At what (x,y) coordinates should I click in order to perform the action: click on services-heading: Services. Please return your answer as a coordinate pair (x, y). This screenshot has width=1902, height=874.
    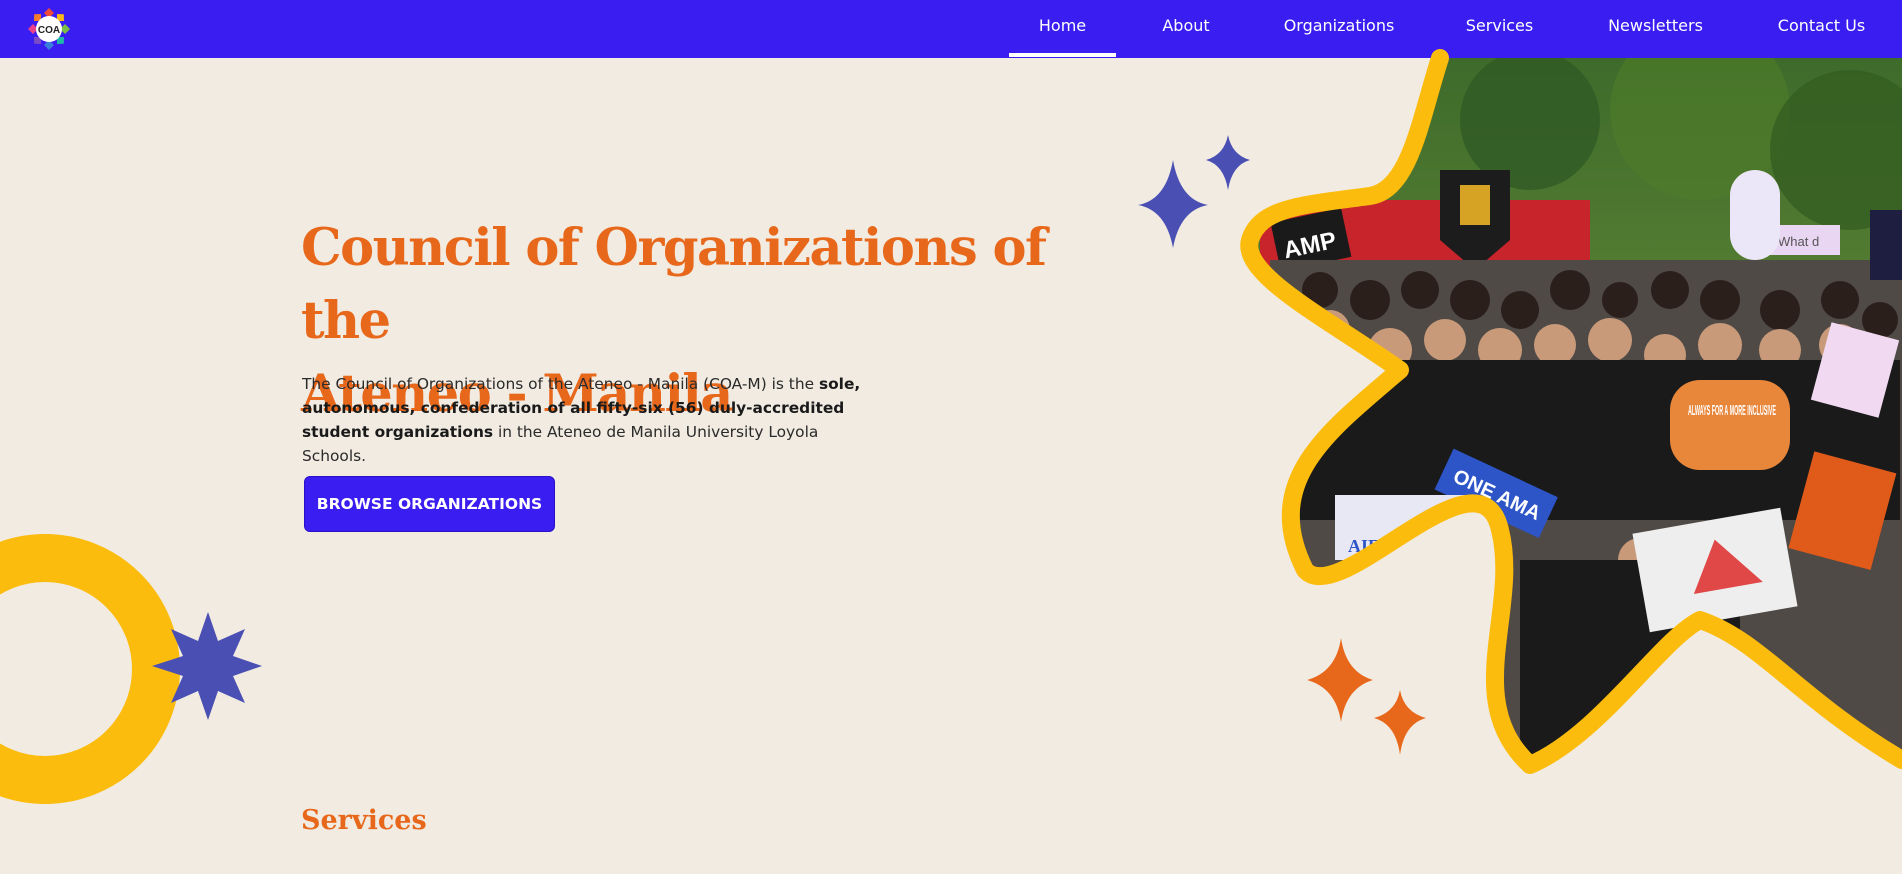
    Looking at the image, I should click on (364, 820).